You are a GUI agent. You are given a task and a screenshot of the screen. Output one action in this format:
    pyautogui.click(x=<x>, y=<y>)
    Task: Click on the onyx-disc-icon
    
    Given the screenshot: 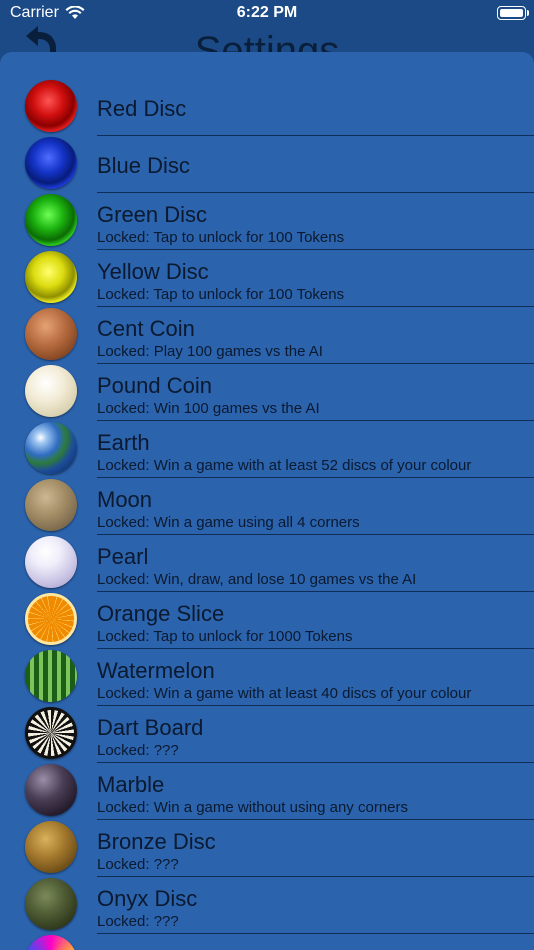 What is the action you would take?
    pyautogui.click(x=51, y=904)
    